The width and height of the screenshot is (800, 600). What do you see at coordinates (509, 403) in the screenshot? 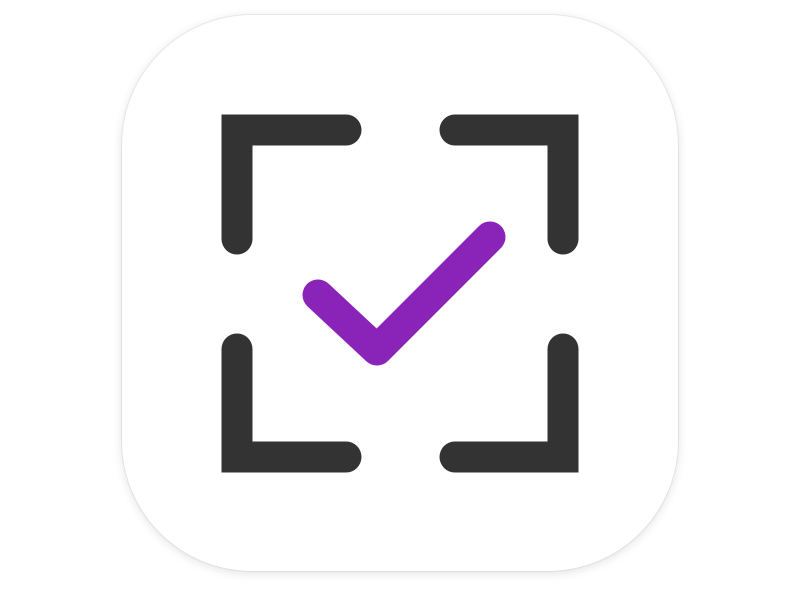
I see `corner-bottom-right` at bounding box center [509, 403].